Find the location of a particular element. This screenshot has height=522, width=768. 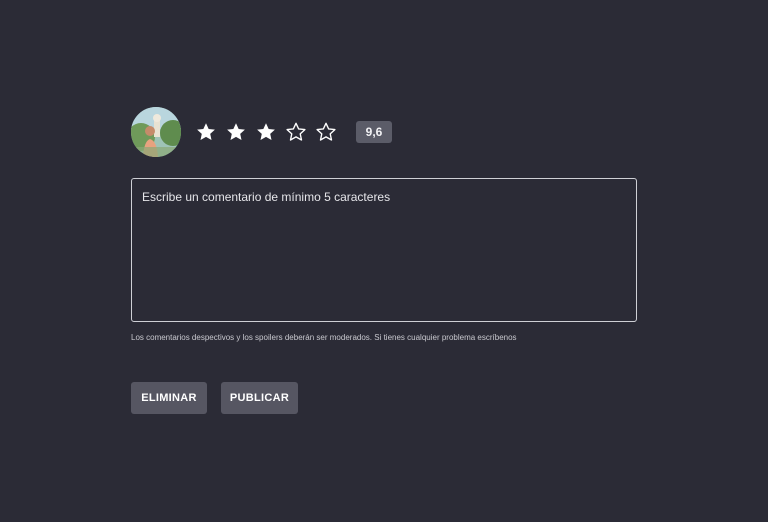

star-rating is located at coordinates (270, 132).